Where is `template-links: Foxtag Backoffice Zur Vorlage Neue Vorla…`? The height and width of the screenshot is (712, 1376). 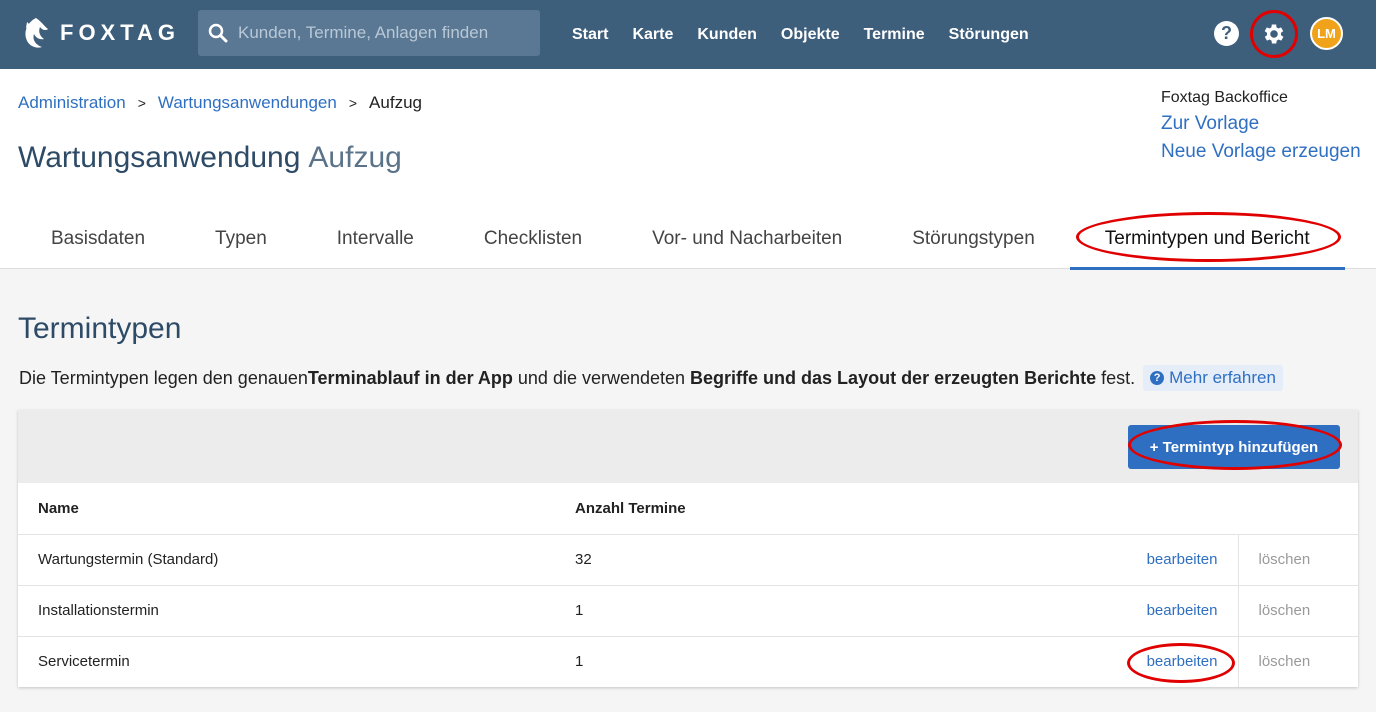 template-links: Foxtag Backoffice Zur Vorlage Neue Vorla… is located at coordinates (1261, 126).